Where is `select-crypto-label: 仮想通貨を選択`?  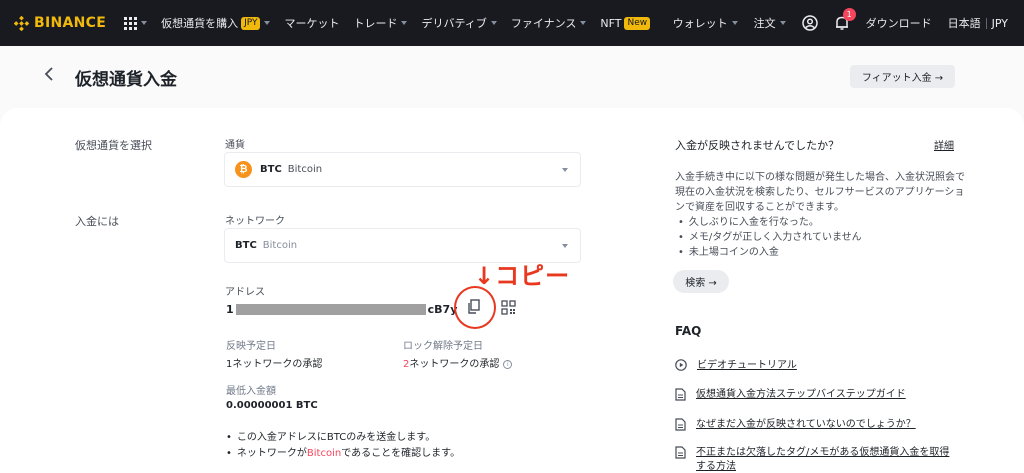
select-crypto-label: 仮想通貨を選択 is located at coordinates (113, 145).